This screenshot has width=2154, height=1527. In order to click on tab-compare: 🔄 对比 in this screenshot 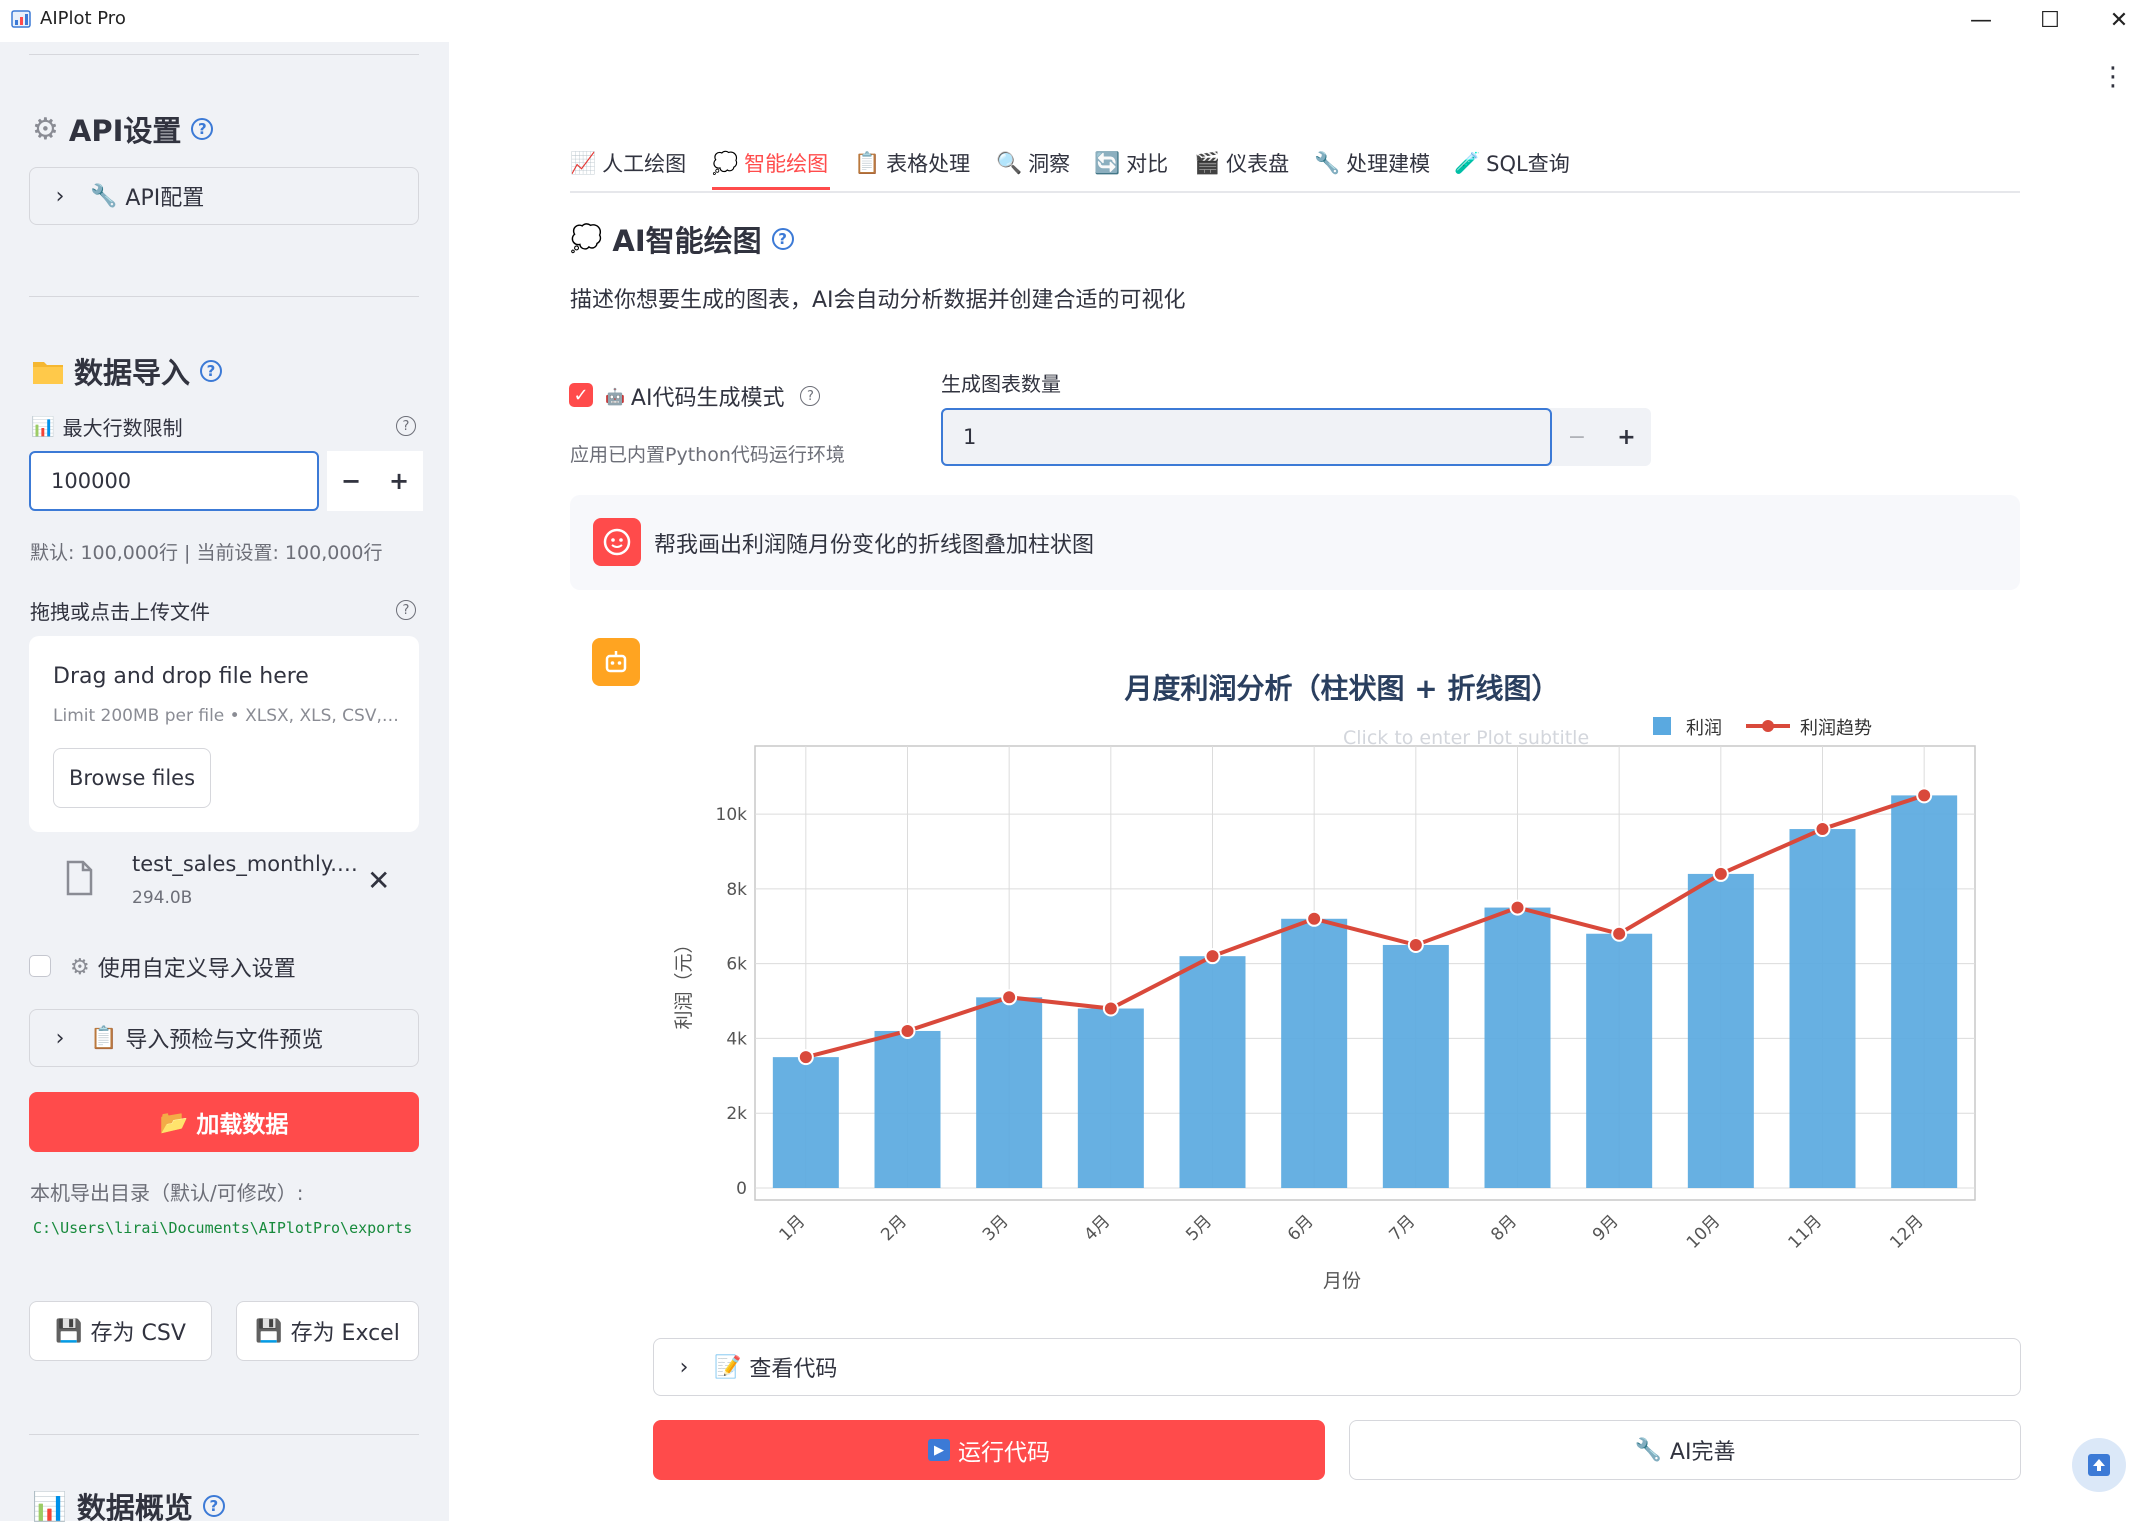, I will do `click(1131, 163)`.